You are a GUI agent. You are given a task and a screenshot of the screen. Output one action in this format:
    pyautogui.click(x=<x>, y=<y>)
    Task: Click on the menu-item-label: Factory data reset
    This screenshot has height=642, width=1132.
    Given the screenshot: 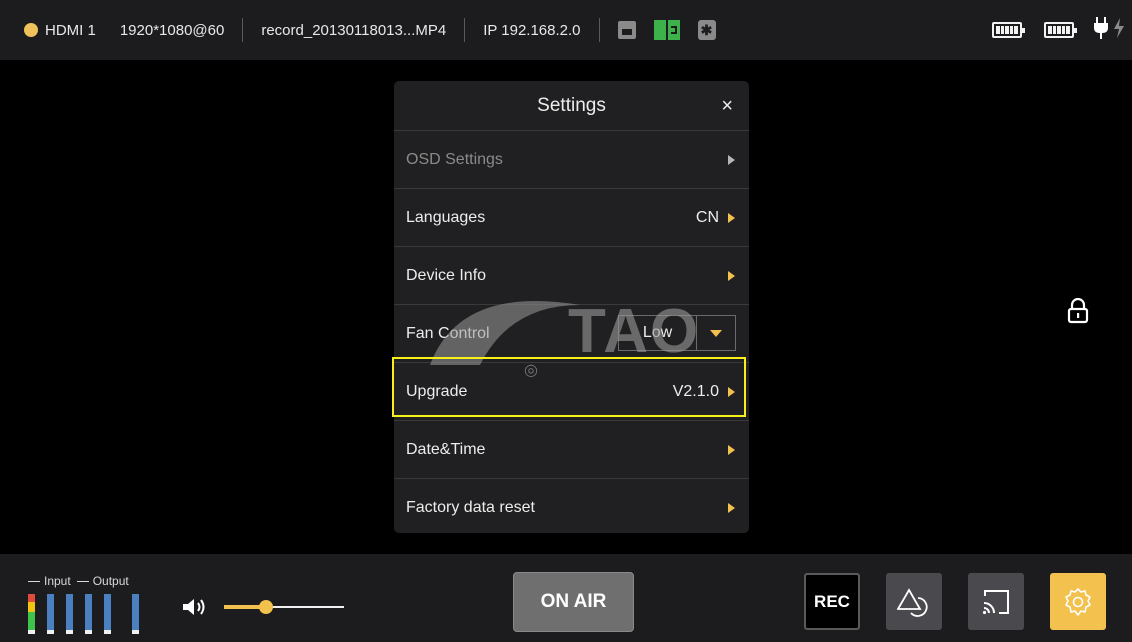 What is the action you would take?
    pyautogui.click(x=470, y=507)
    